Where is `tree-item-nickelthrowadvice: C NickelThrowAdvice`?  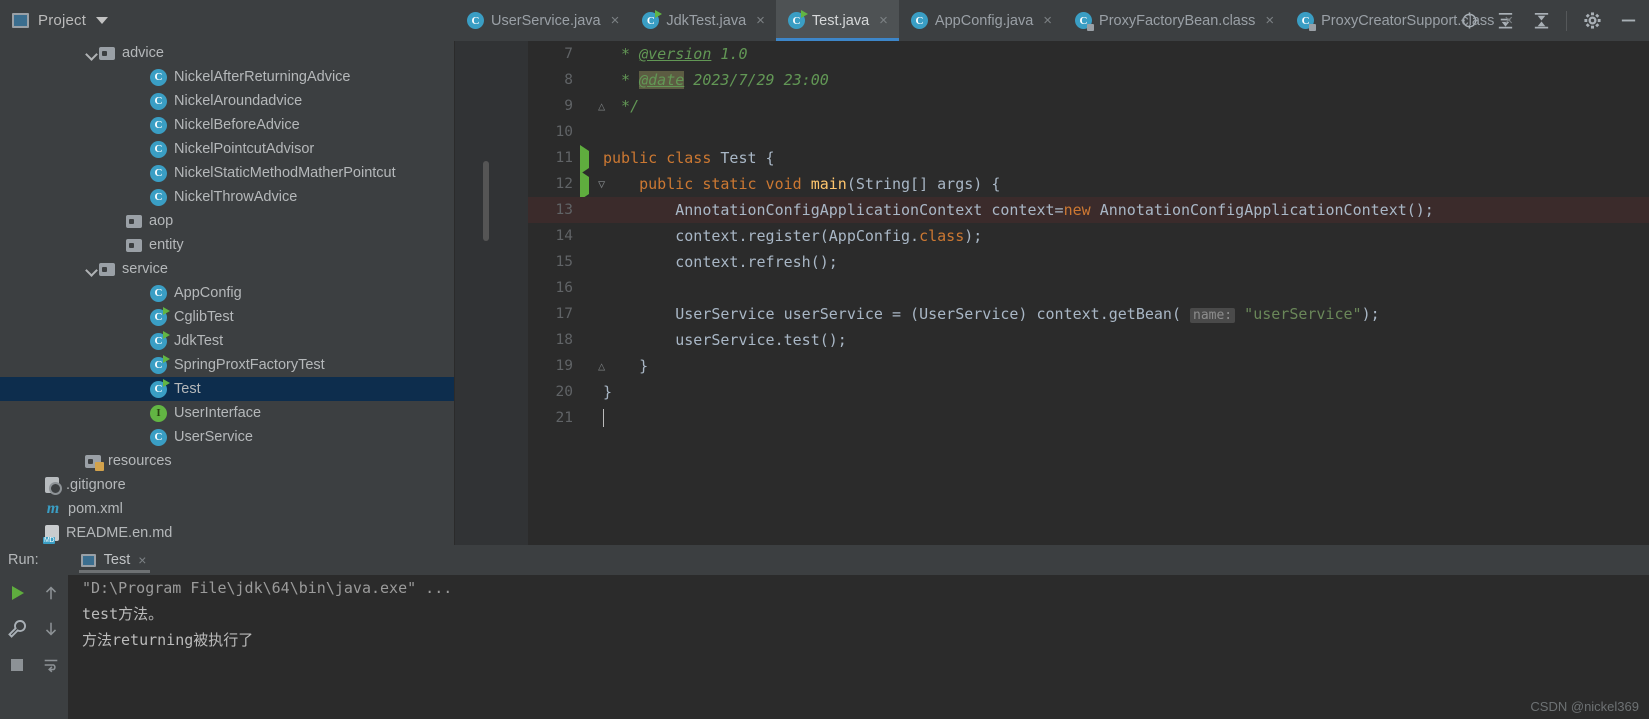
tree-item-nickelthrowadvice: C NickelThrowAdvice is located at coordinates (227, 197).